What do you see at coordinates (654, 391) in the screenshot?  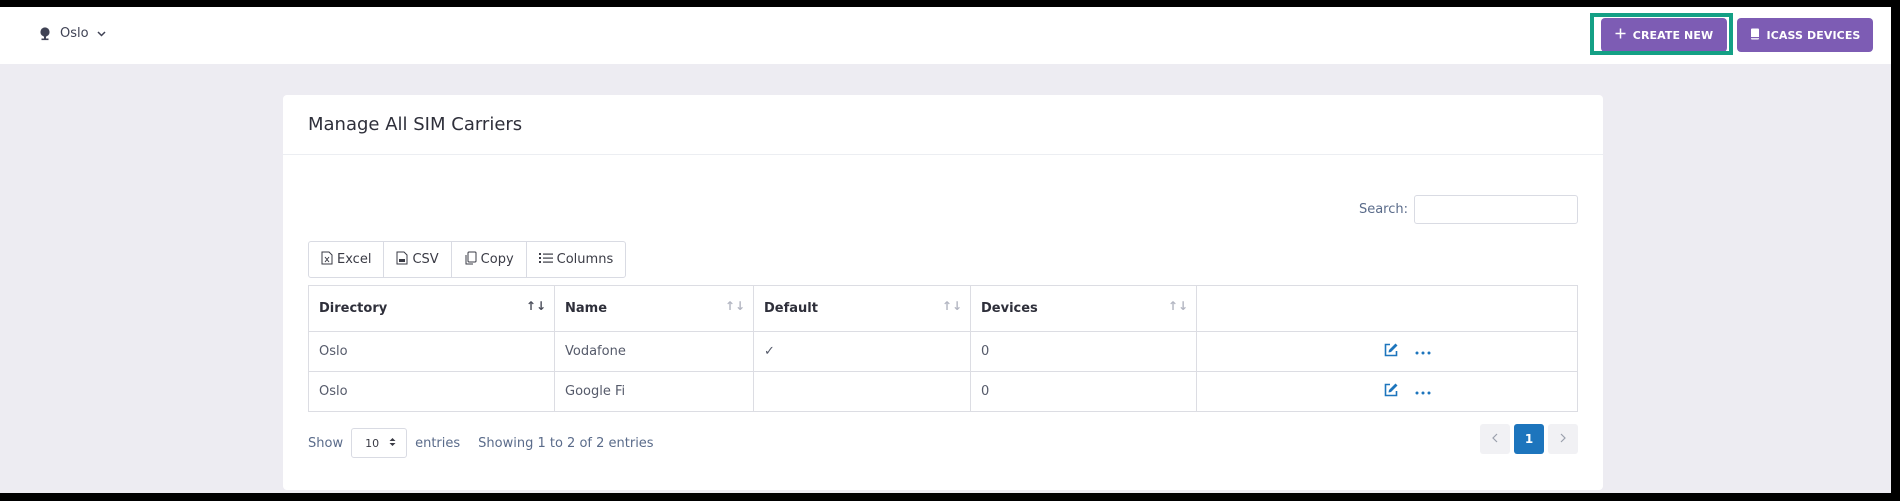 I see `cell-name: Google Fi` at bounding box center [654, 391].